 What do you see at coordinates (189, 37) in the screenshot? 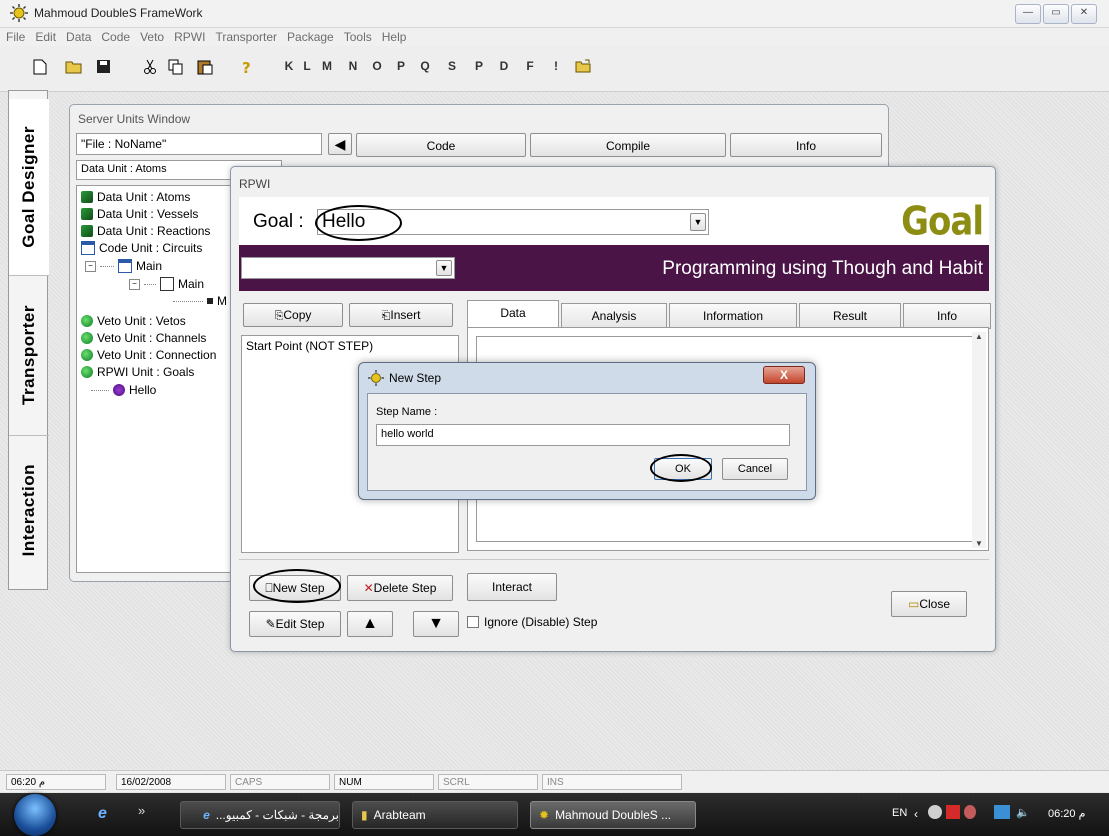
I see `menu-rpwi: RPWI` at bounding box center [189, 37].